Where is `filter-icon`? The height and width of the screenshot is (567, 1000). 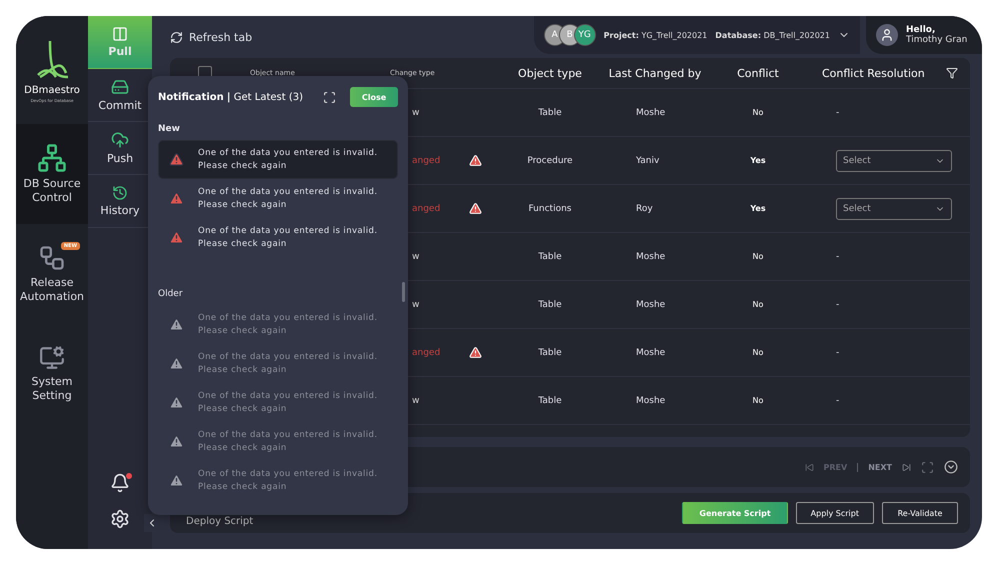
filter-icon is located at coordinates (952, 73).